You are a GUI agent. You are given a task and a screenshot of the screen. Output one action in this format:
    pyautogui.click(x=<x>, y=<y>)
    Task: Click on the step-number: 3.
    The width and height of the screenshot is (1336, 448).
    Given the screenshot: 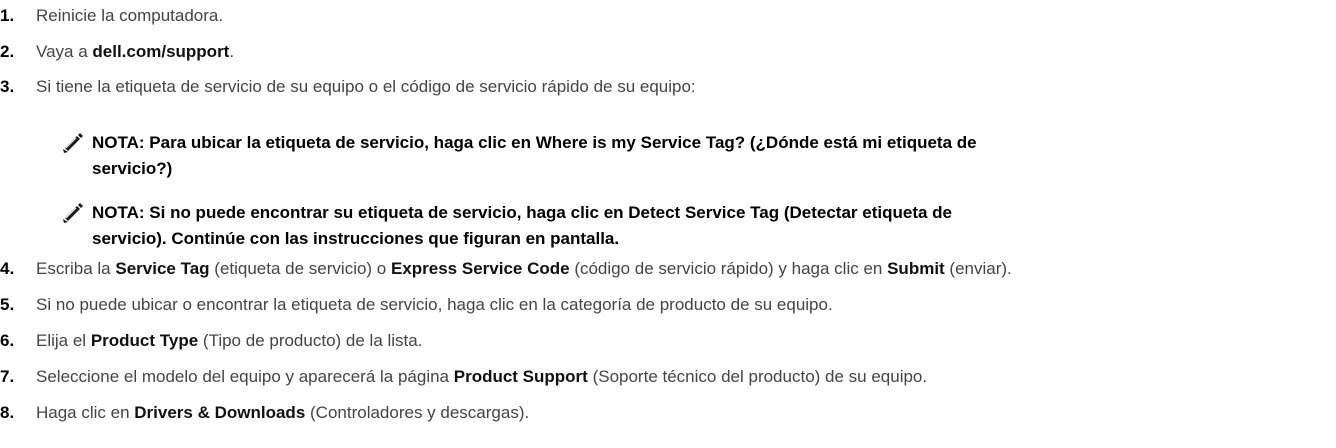 What is the action you would take?
    pyautogui.click(x=7, y=86)
    